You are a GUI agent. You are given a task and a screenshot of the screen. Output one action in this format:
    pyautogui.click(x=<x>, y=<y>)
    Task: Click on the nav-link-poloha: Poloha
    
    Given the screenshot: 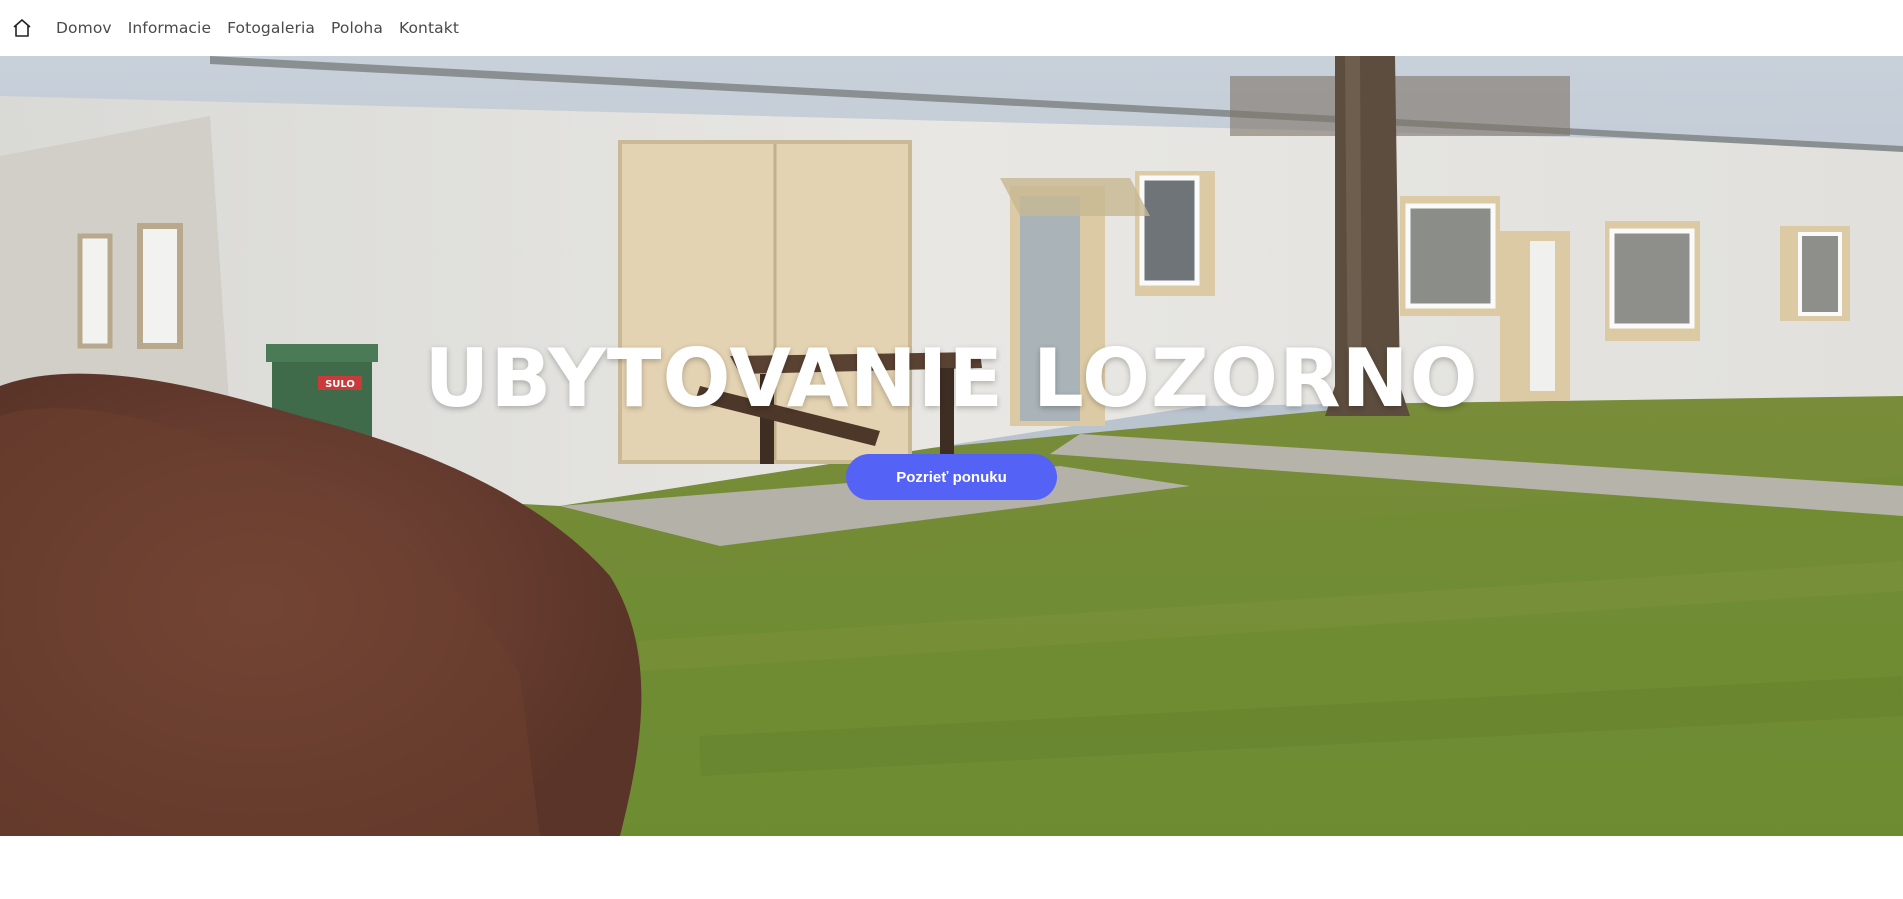 What is the action you would take?
    pyautogui.click(x=357, y=28)
    